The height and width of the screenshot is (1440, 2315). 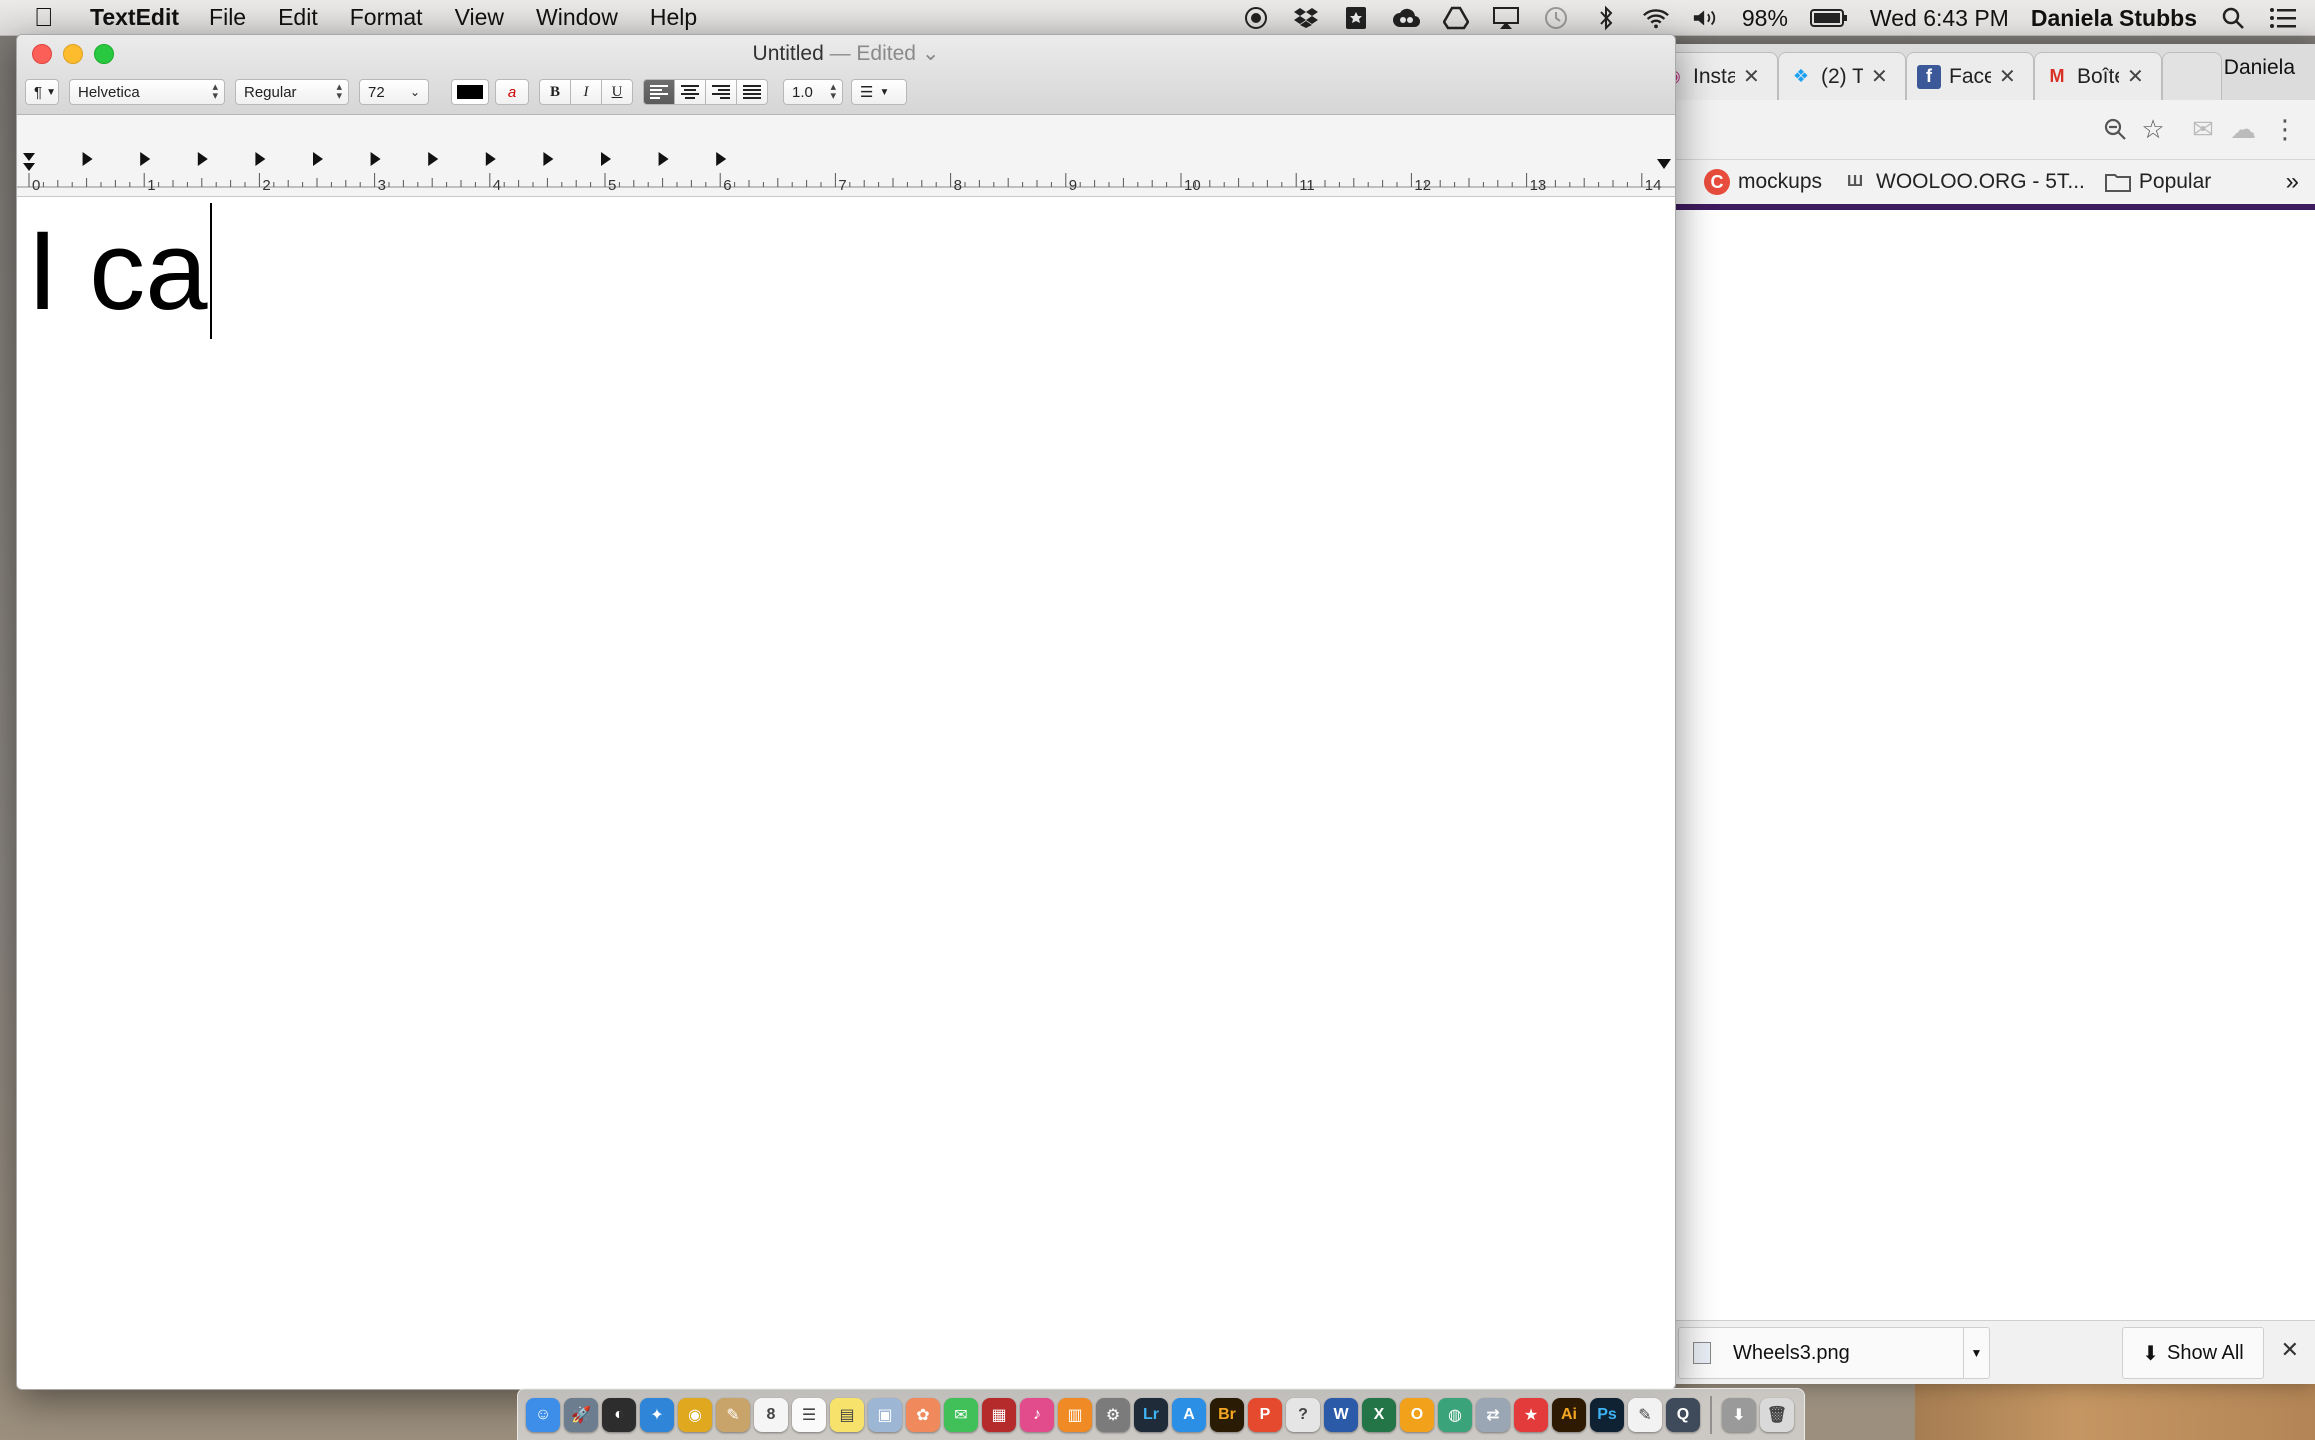 I want to click on justify-button, so click(x=752, y=92).